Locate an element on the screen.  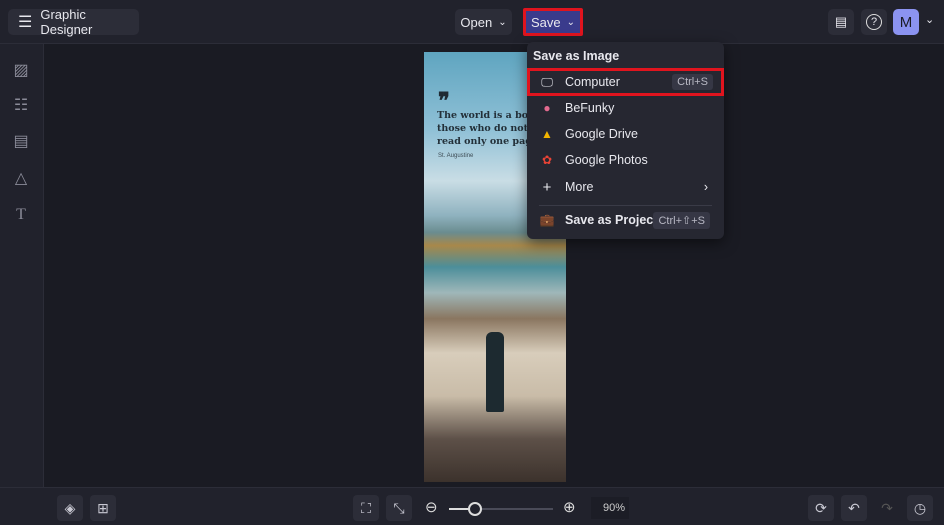
help-icon: ? is located at coordinates (874, 22).